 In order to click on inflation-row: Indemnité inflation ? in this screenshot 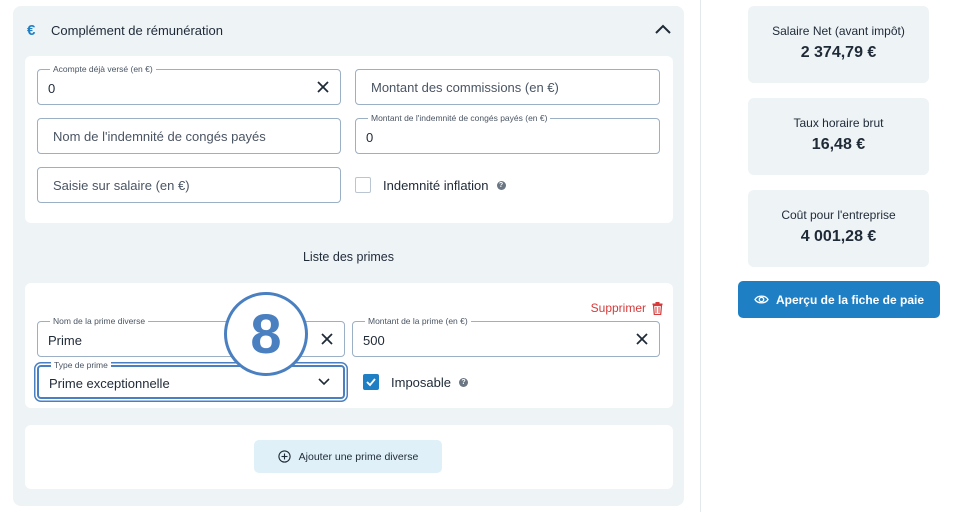, I will do `click(430, 185)`.